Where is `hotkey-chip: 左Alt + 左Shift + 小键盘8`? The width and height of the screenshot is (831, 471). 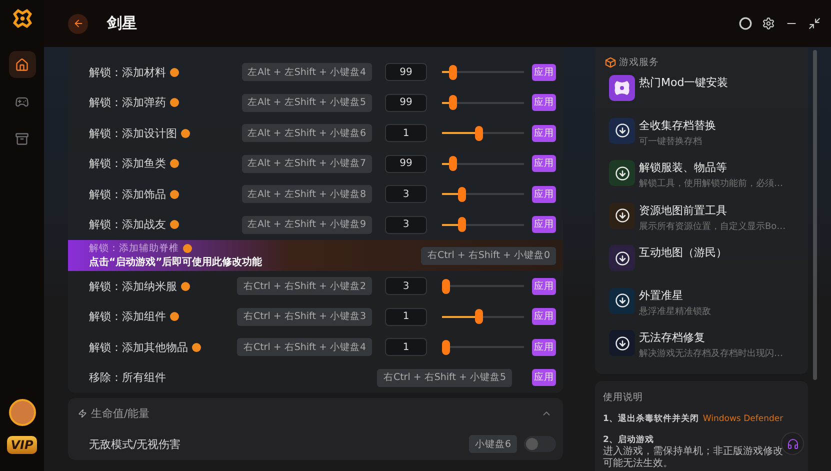
hotkey-chip: 左Alt + 左Shift + 小键盘8 is located at coordinates (307, 194).